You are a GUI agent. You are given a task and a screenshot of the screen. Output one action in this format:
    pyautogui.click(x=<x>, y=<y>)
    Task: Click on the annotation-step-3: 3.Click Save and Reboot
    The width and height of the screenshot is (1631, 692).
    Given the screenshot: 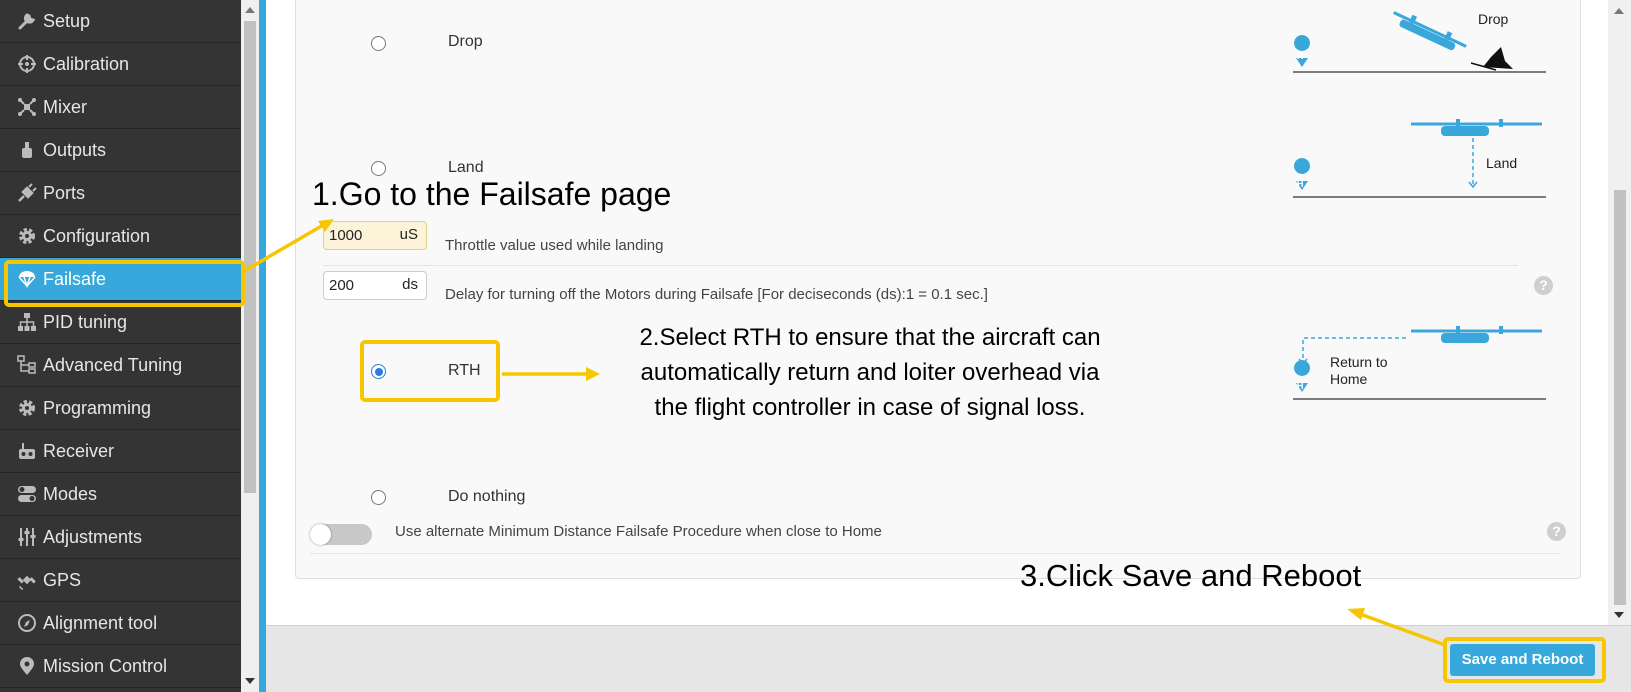 What is the action you would take?
    pyautogui.click(x=1191, y=575)
    